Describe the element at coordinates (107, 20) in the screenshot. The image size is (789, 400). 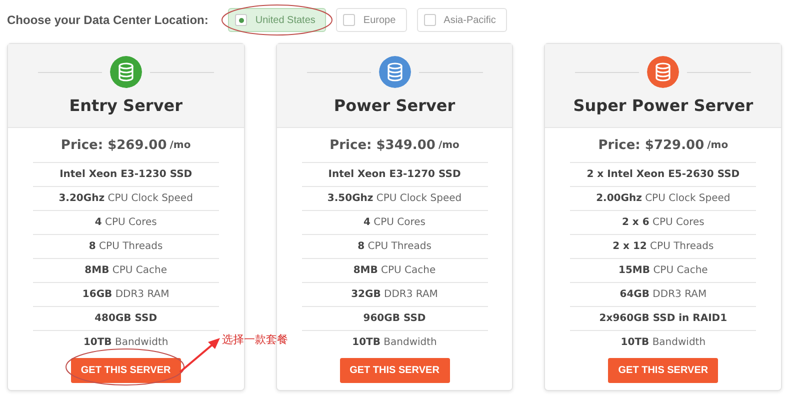
I see `location-label: Choose your Data Center Location:` at that location.